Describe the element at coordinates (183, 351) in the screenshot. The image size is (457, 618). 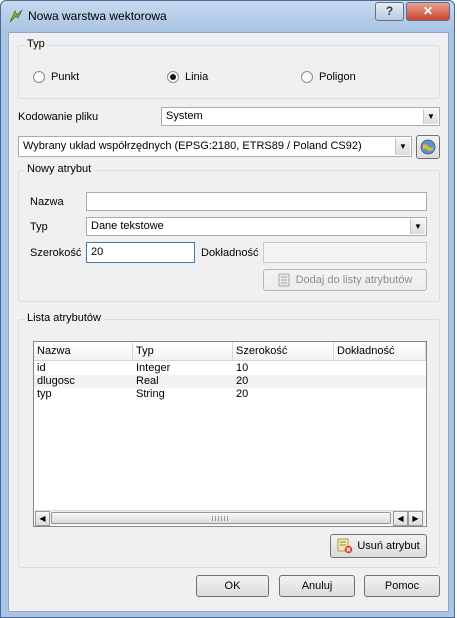
I see `column-header-type: Typ` at that location.